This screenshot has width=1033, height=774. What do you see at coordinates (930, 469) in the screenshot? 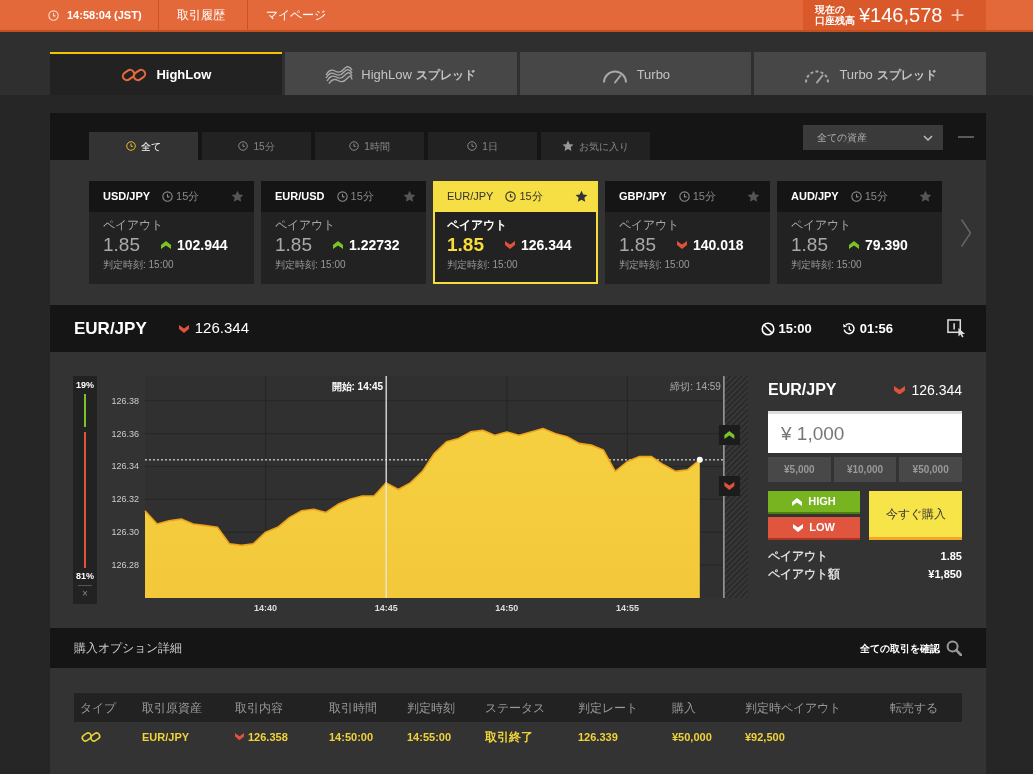
I see `amount-preset-button: ¥50,000` at bounding box center [930, 469].